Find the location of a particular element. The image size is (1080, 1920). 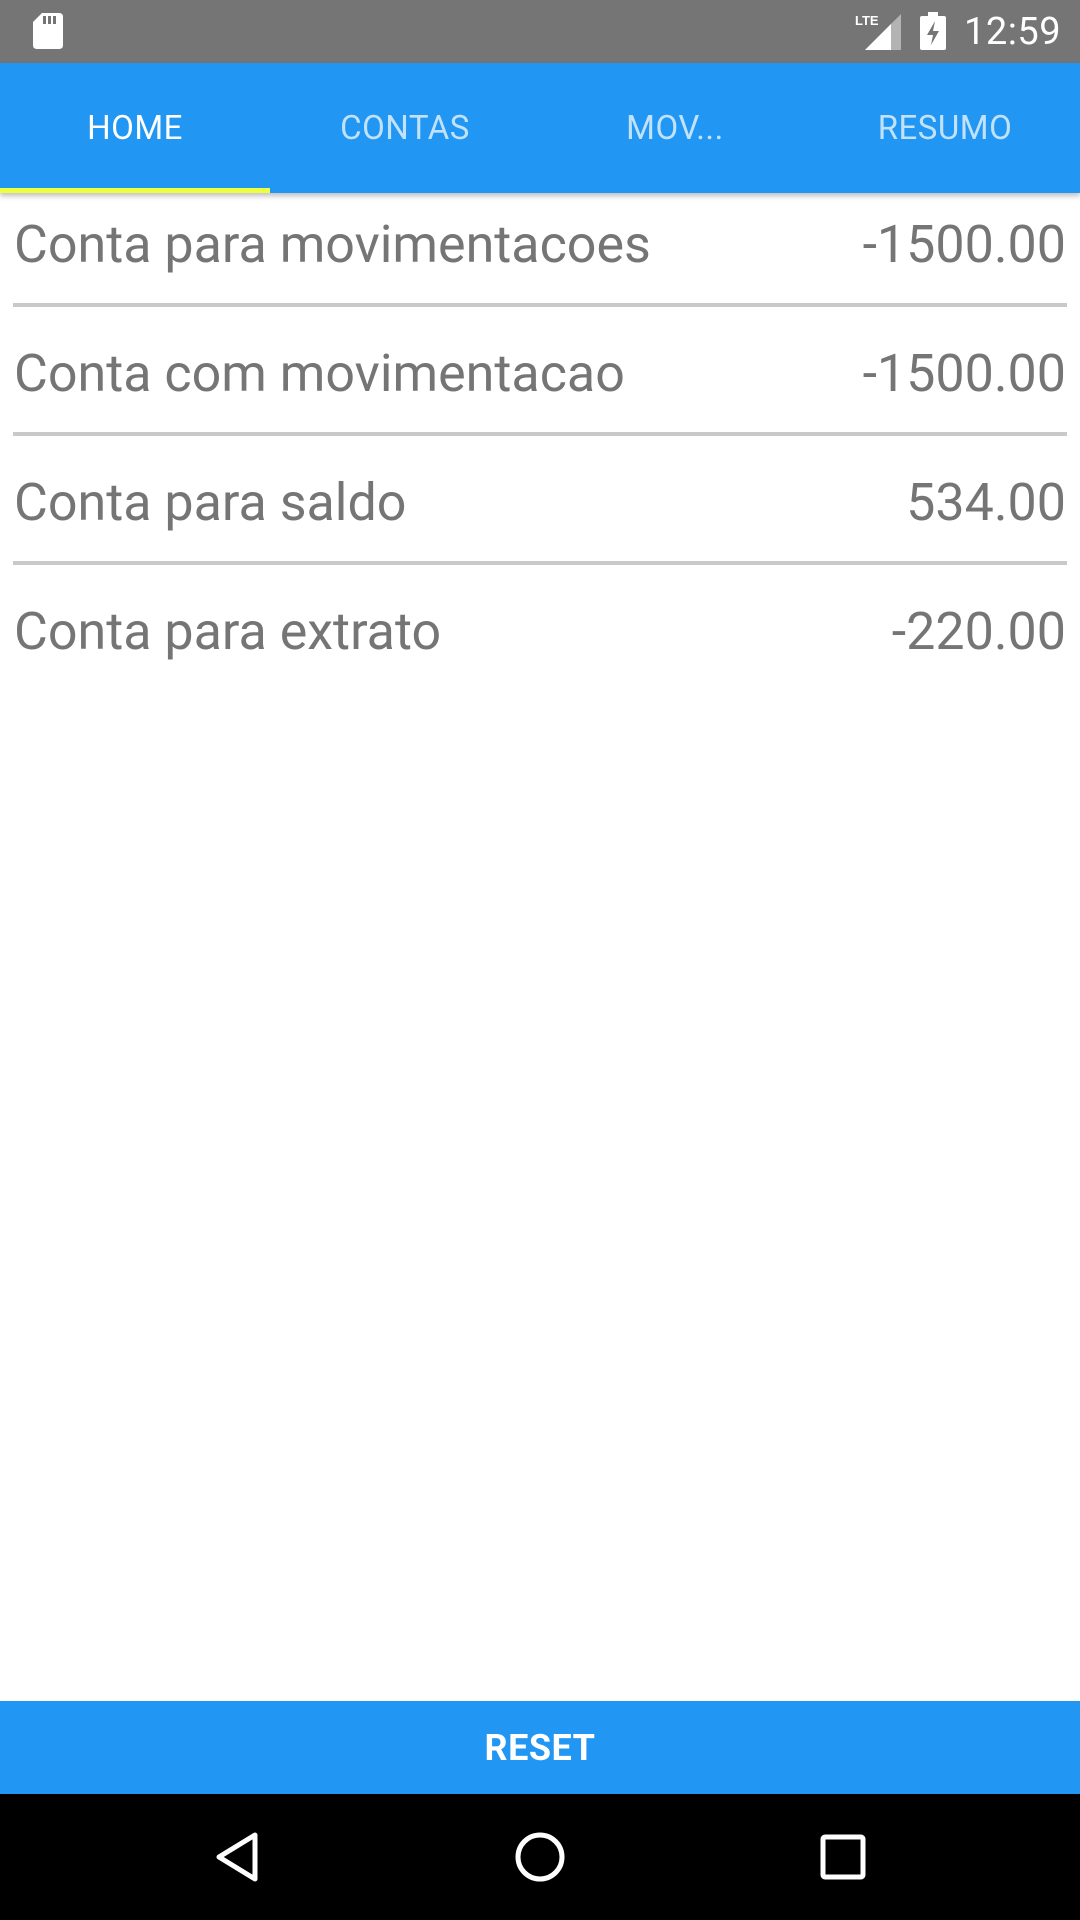

lte-signal-icon: LTE is located at coordinates (878, 31).